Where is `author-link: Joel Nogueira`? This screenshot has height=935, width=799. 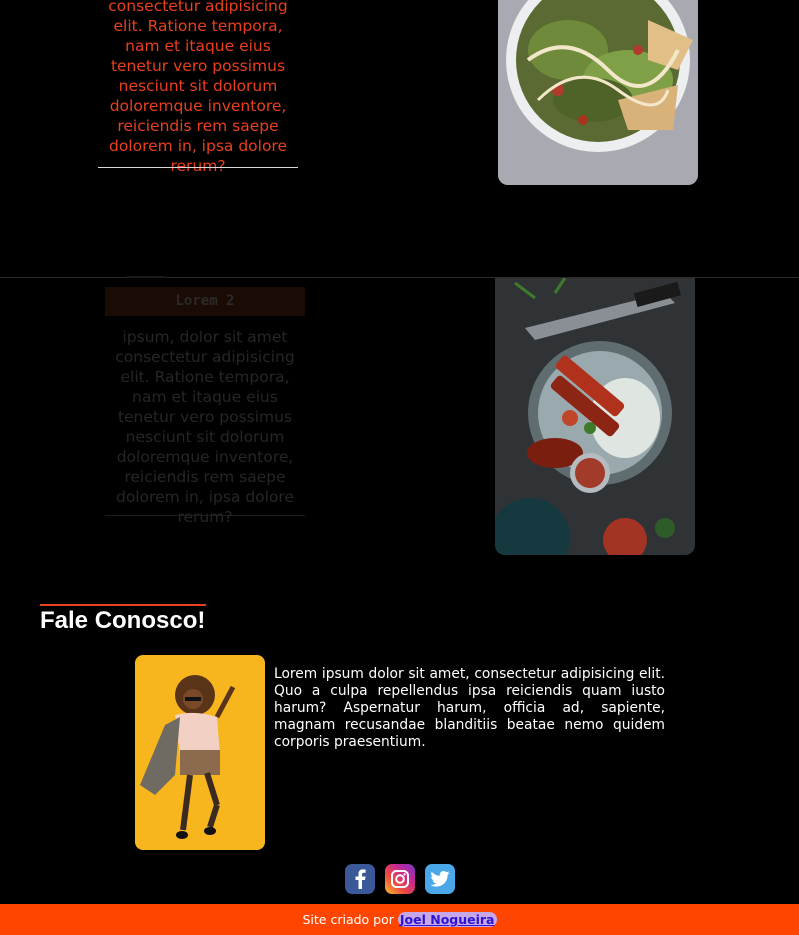
author-link: Joel Nogueira is located at coordinates (447, 919).